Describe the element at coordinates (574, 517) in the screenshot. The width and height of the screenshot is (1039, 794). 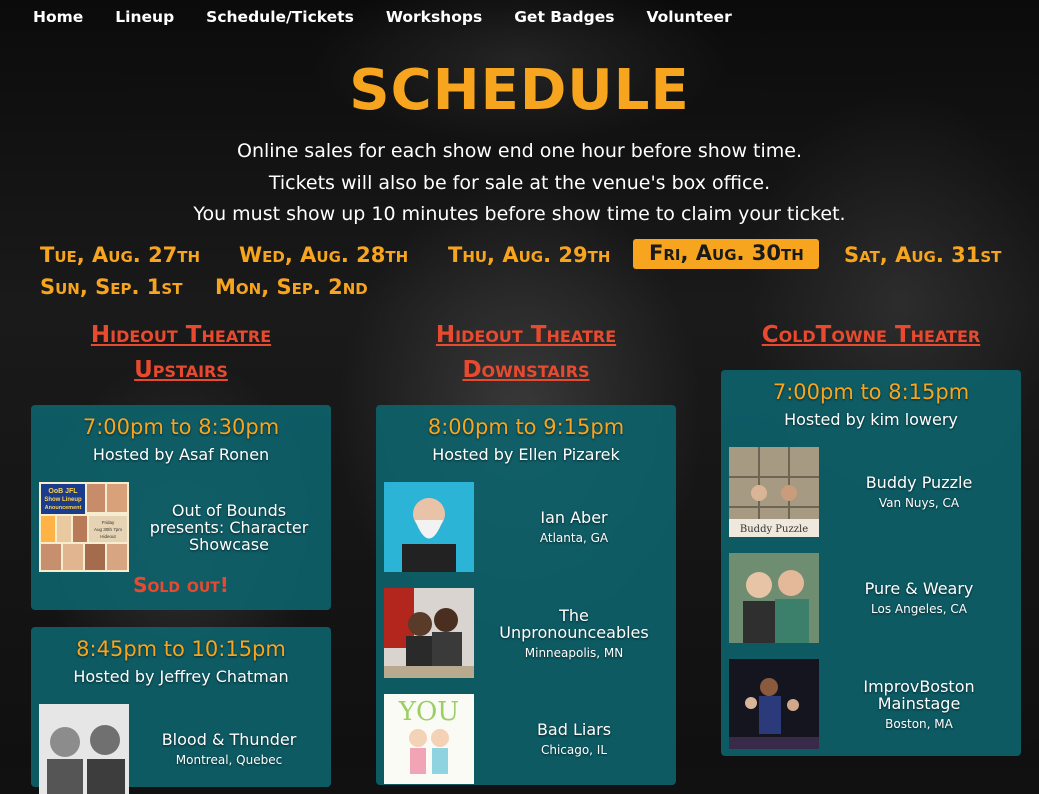
I see `act-name: Ian Aber` at that location.